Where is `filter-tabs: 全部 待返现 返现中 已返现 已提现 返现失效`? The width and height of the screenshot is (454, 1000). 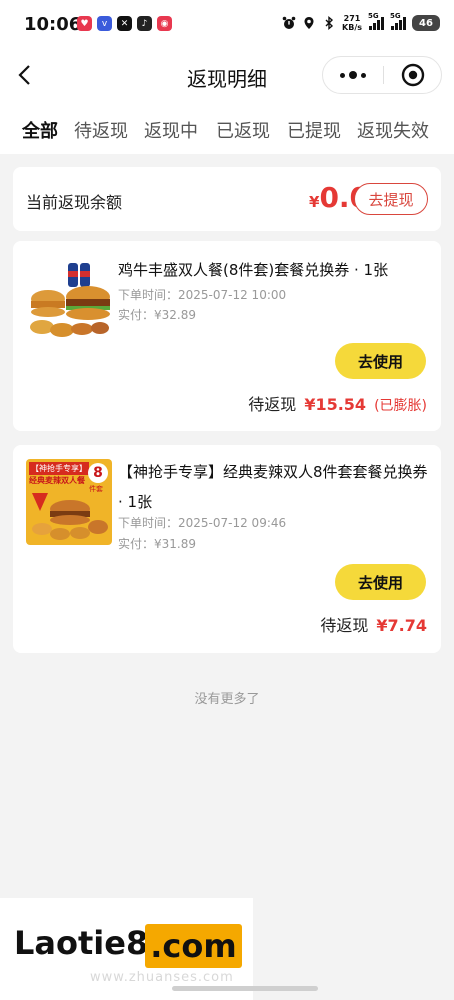
filter-tabs: 全部 待返现 返现中 已返现 已提现 返现失效 is located at coordinates (227, 128).